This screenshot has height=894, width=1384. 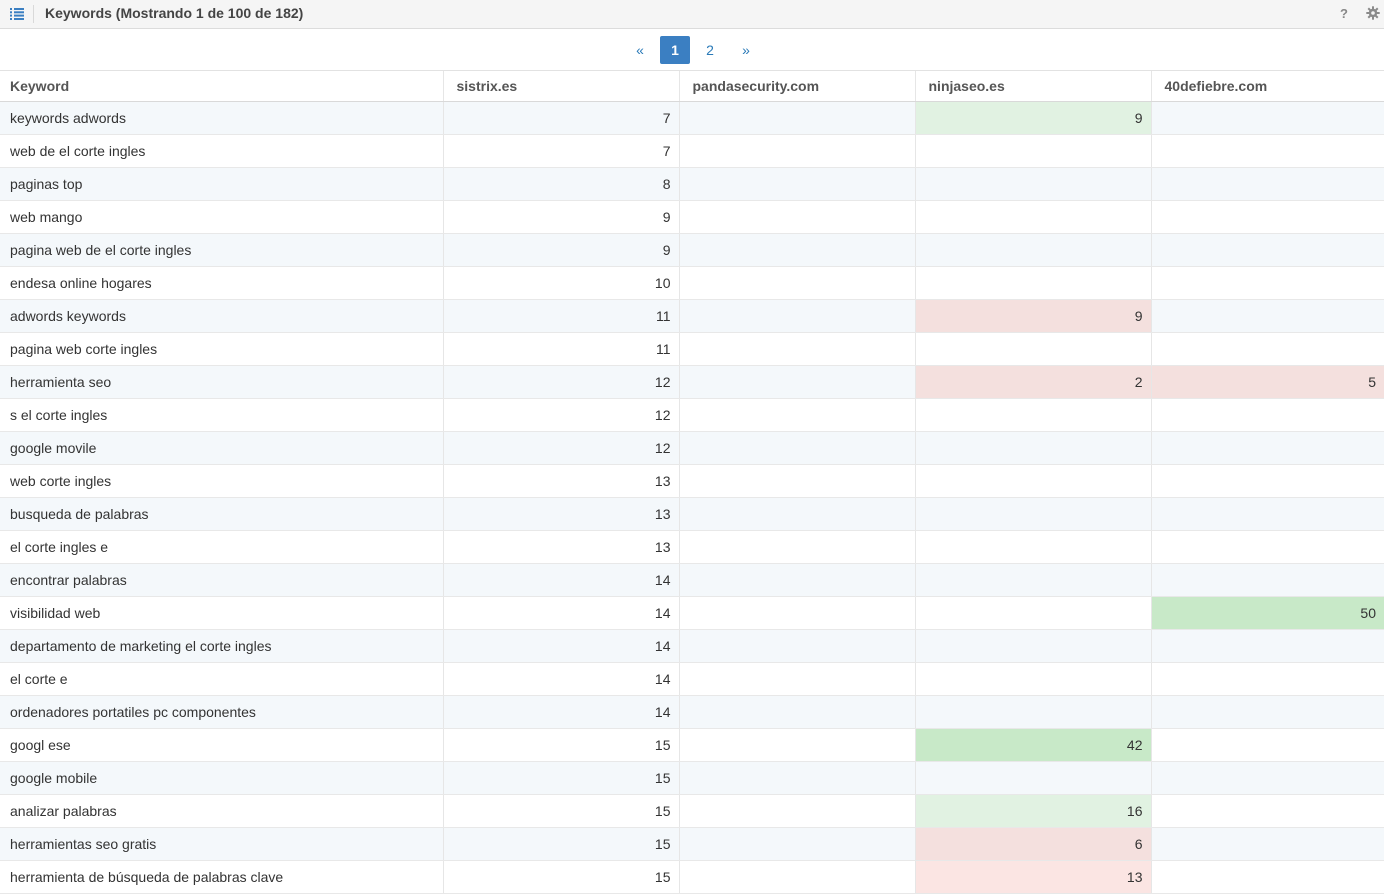 What do you see at coordinates (221, 547) in the screenshot?
I see `keyword-cell: el corte ingles e` at bounding box center [221, 547].